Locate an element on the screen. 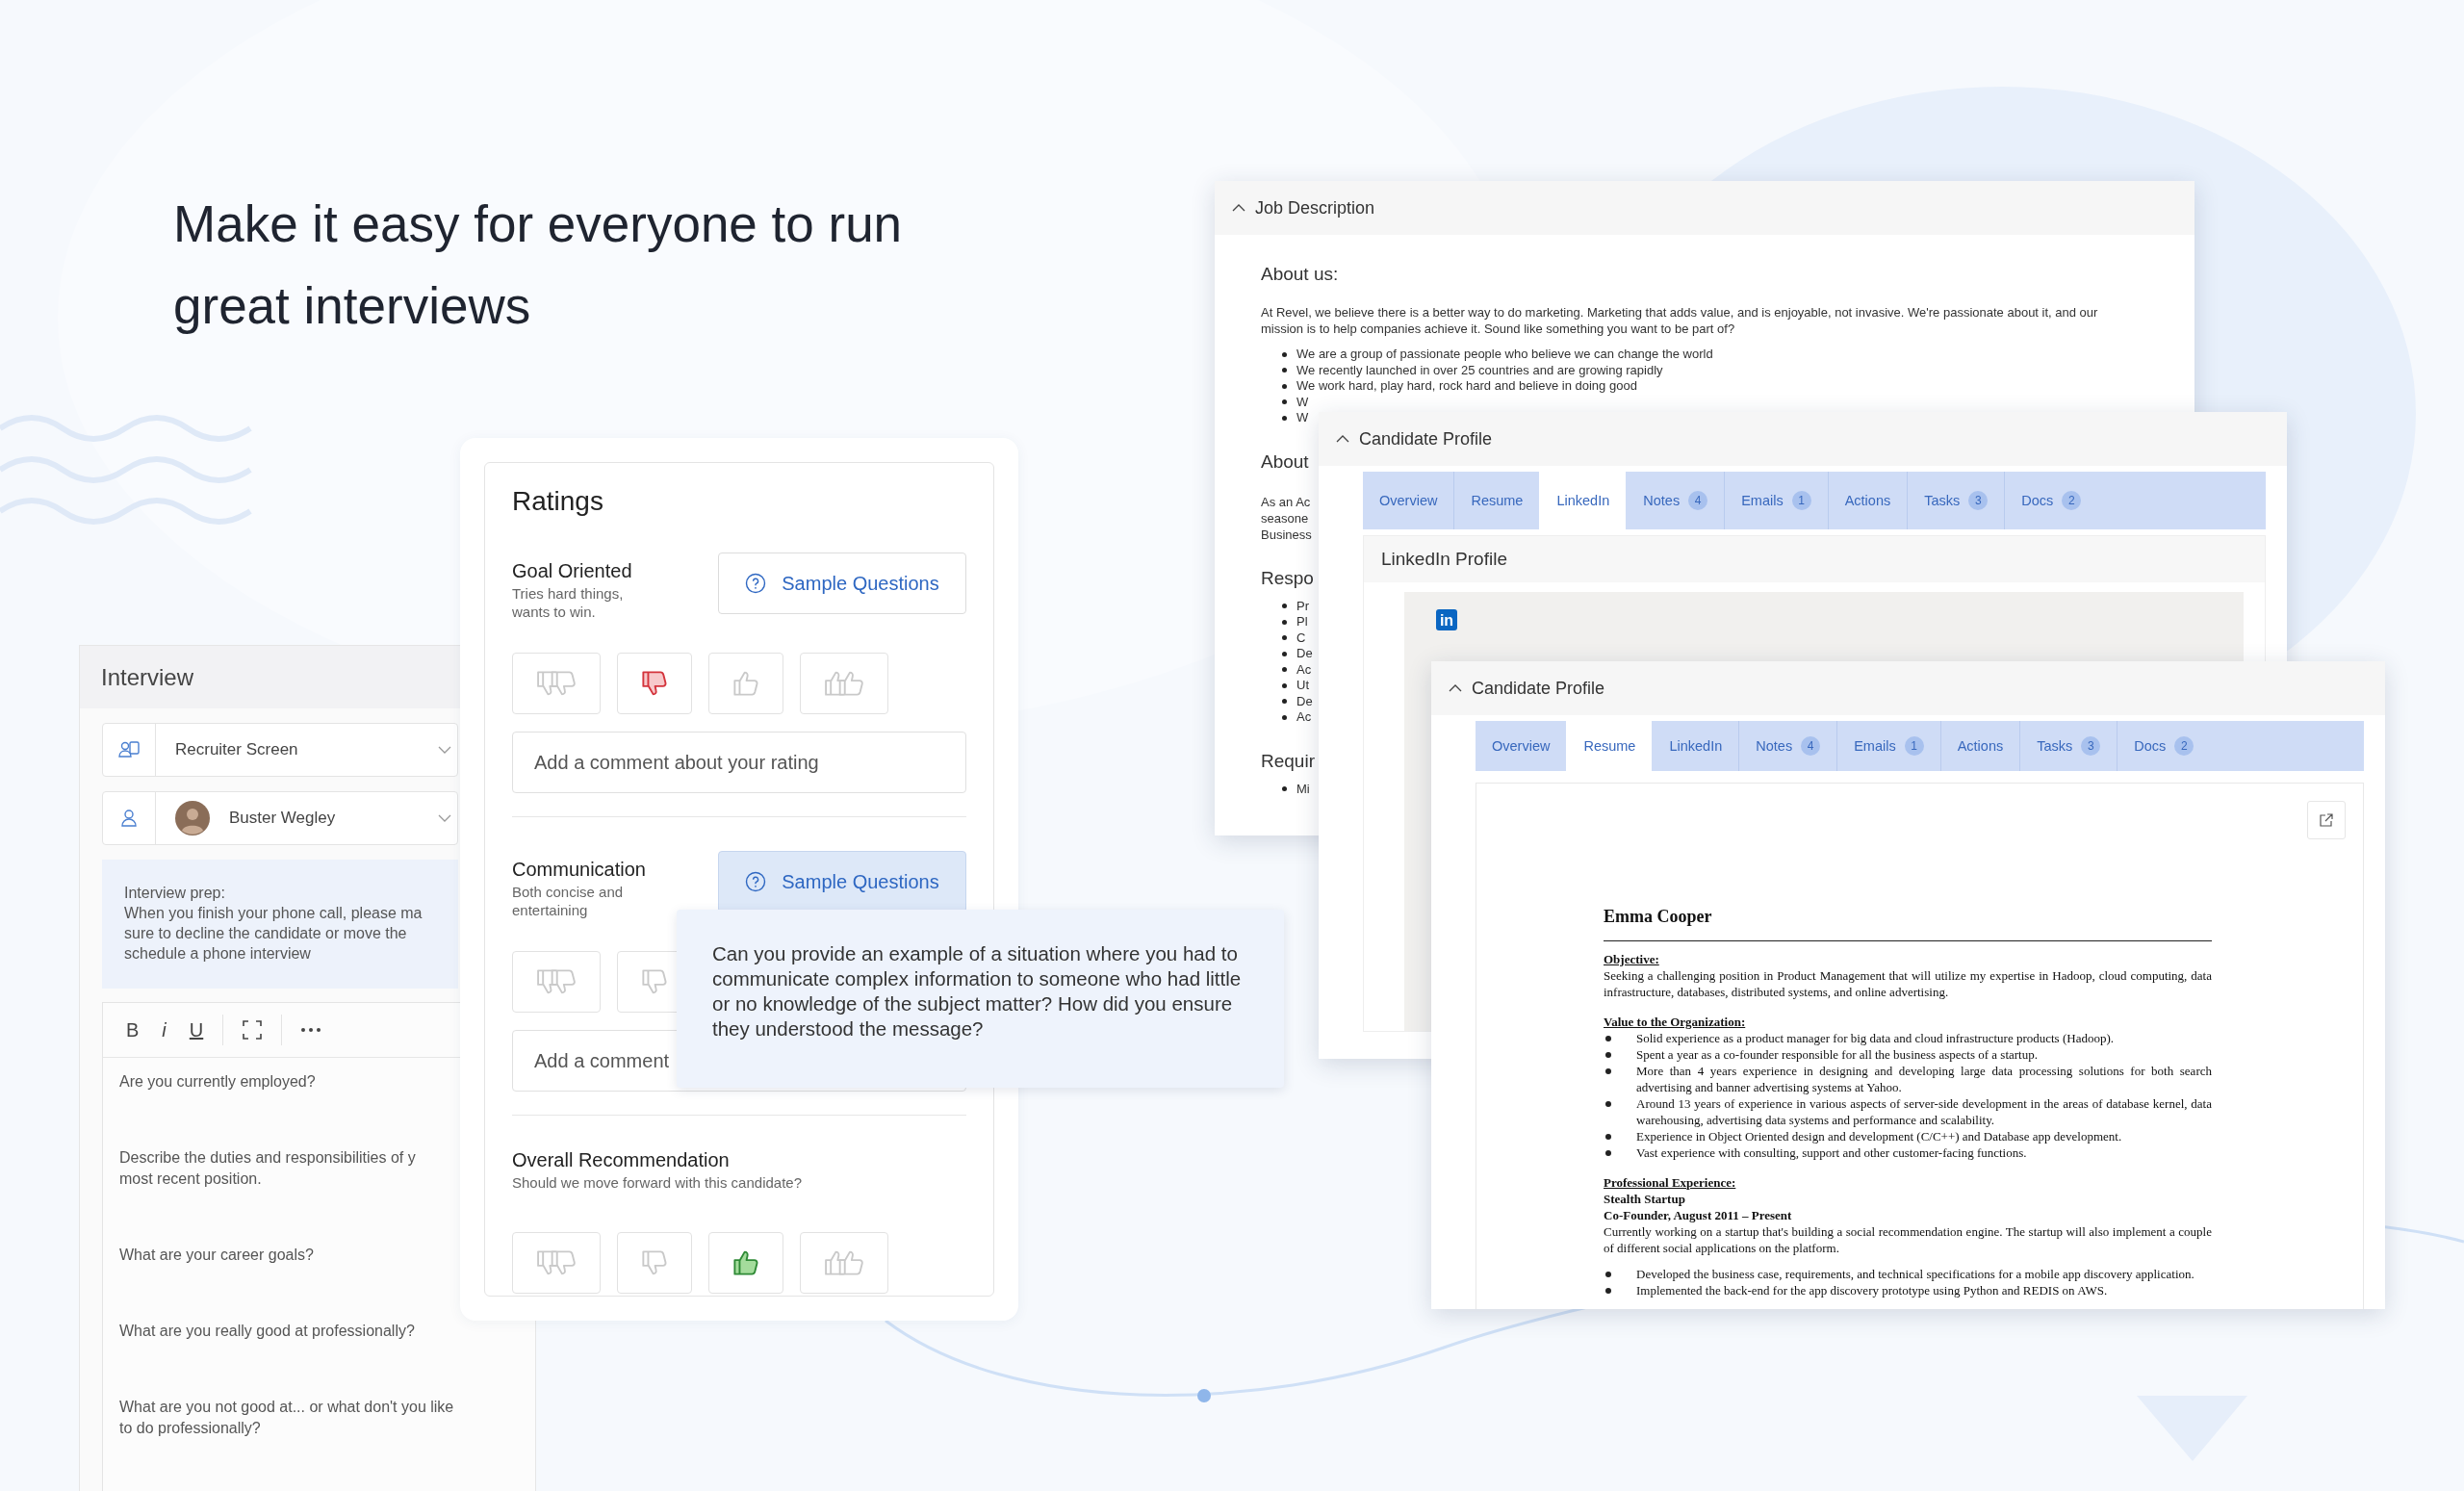 The image size is (2464, 1491). resume-heading: Value to the Organization: is located at coordinates (1675, 1022).